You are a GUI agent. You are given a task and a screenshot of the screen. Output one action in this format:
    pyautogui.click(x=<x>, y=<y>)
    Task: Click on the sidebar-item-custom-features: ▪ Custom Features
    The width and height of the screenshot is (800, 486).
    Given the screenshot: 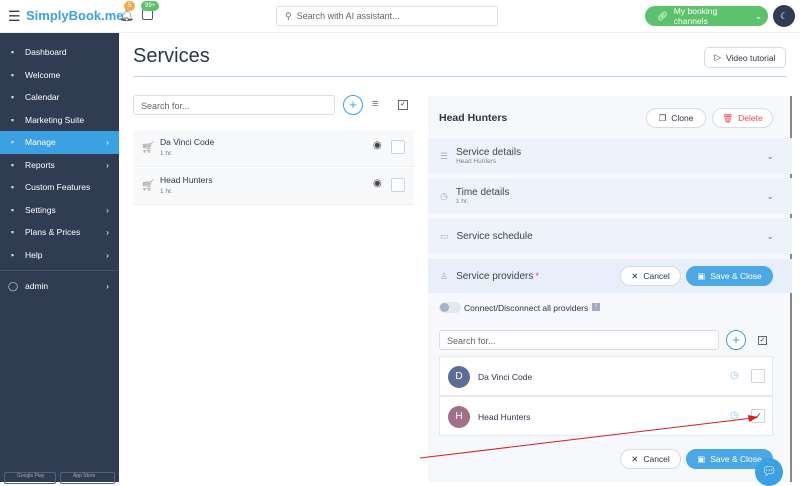 What is the action you would take?
    pyautogui.click(x=59, y=187)
    